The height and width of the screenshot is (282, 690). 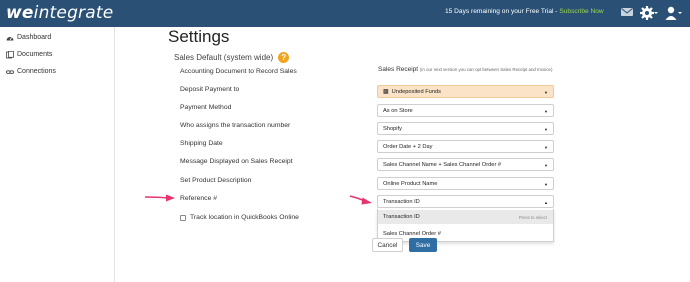 I want to click on track-location-checkbox, so click(x=183, y=217).